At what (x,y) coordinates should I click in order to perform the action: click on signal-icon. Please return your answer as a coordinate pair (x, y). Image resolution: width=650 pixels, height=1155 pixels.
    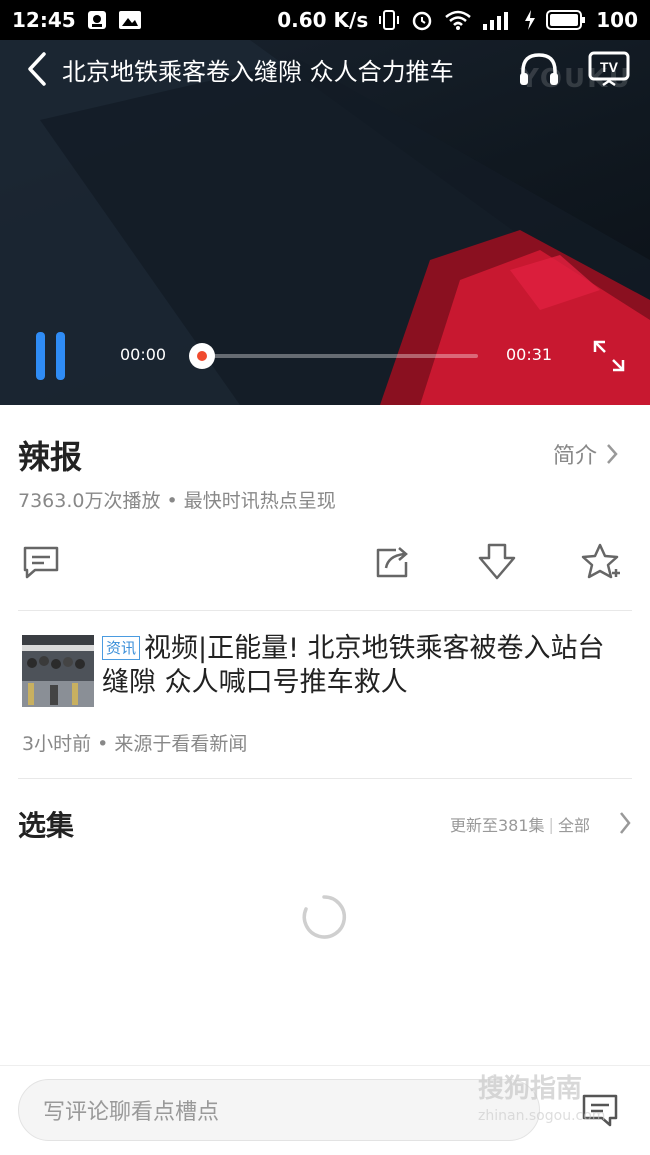
    Looking at the image, I should click on (498, 20).